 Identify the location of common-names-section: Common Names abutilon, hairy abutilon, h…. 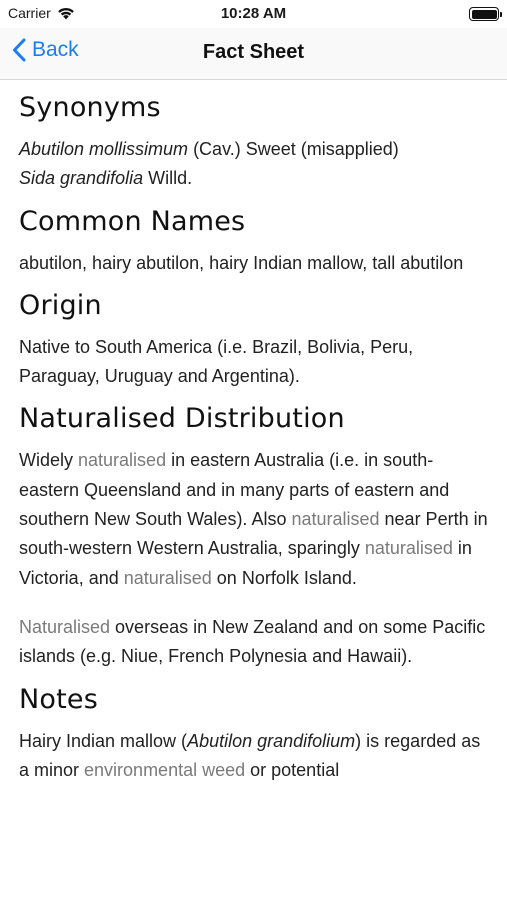
(254, 242).